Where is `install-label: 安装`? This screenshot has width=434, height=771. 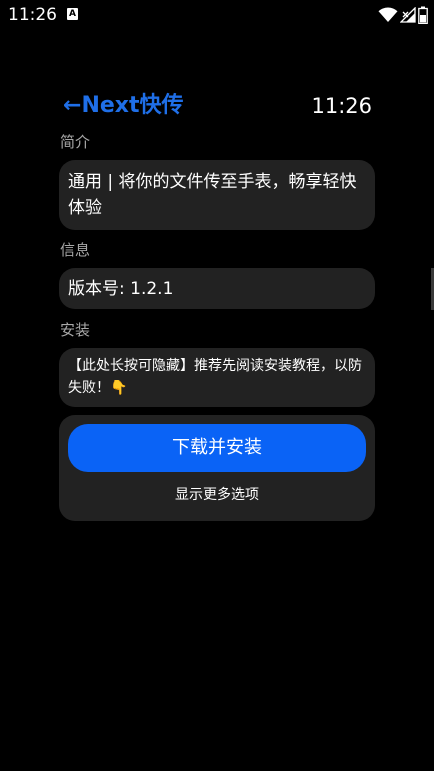 install-label: 安装 is located at coordinates (75, 330).